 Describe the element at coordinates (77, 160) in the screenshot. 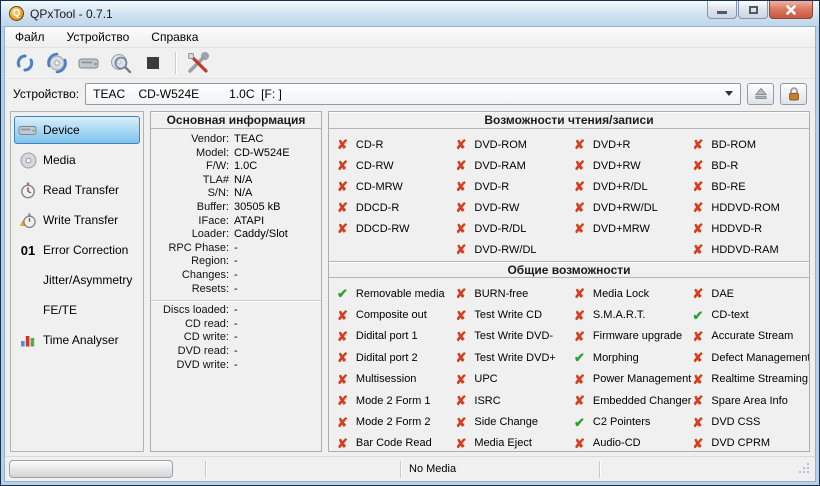

I see `sidebar-item-media: Media` at that location.